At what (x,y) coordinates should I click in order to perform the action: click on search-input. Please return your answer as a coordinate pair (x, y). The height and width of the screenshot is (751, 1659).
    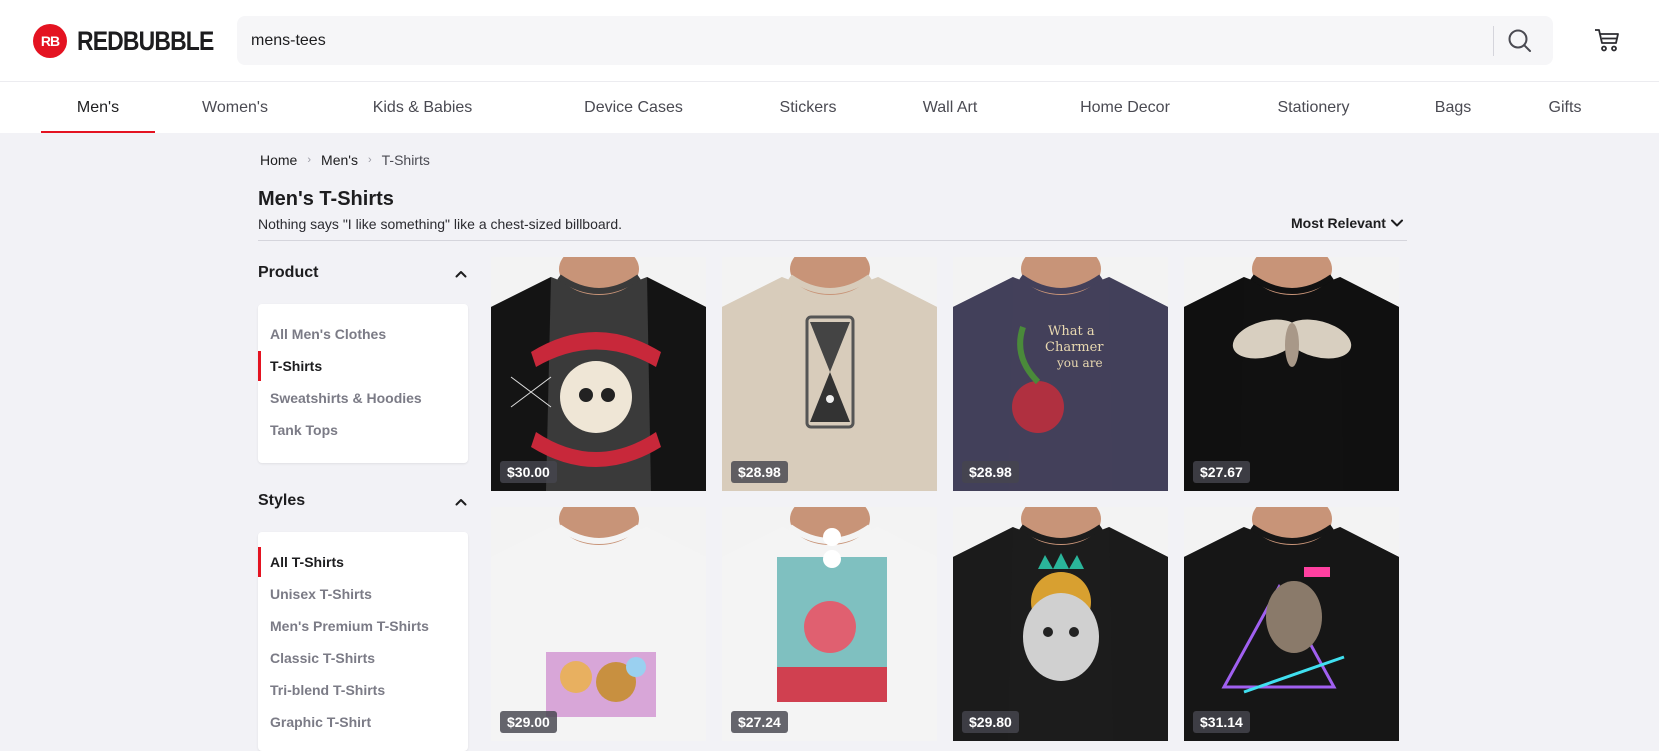
    Looking at the image, I should click on (871, 40).